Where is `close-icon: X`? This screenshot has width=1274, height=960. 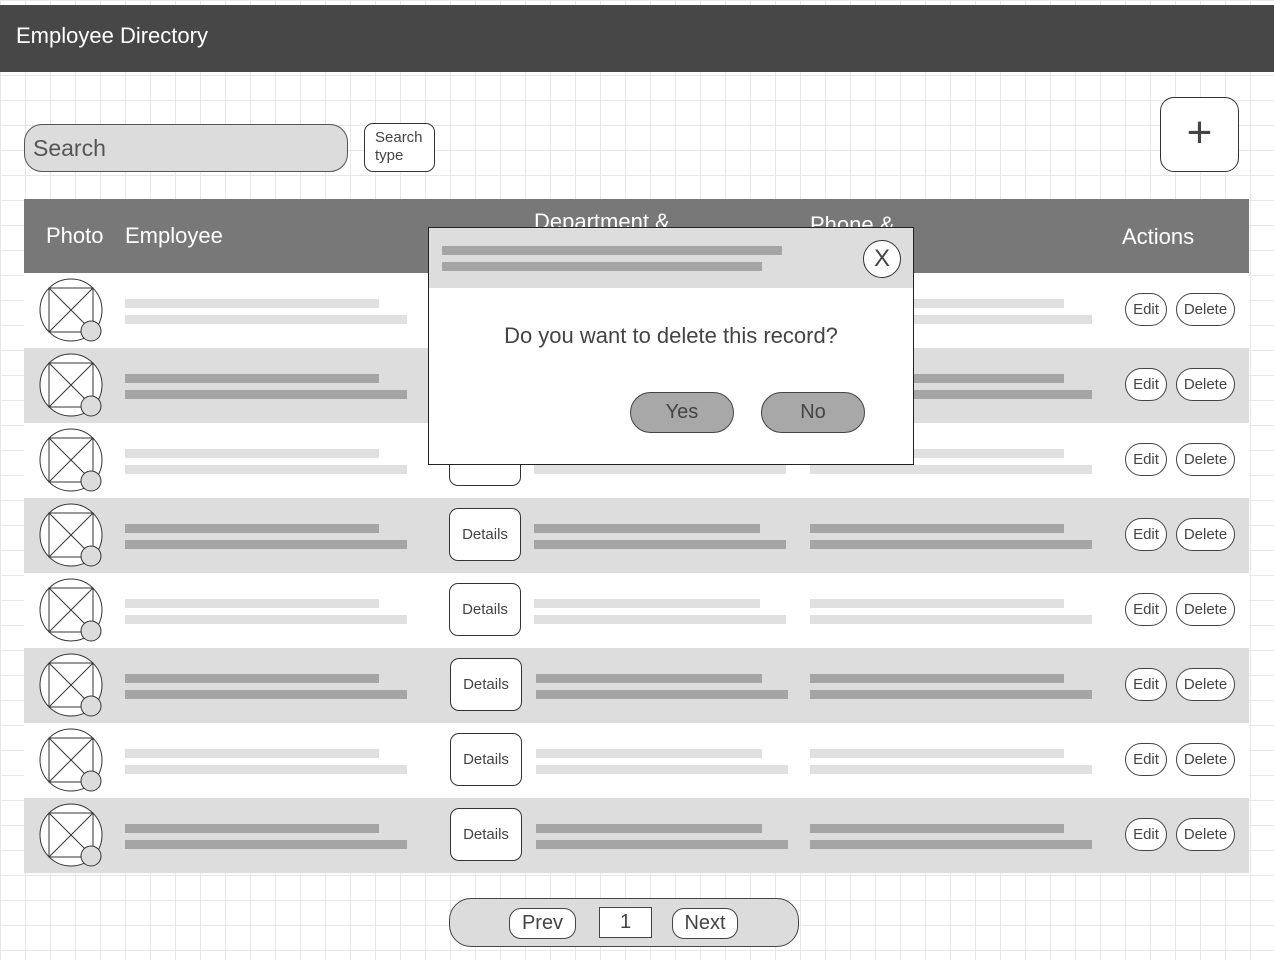 close-icon: X is located at coordinates (881, 258).